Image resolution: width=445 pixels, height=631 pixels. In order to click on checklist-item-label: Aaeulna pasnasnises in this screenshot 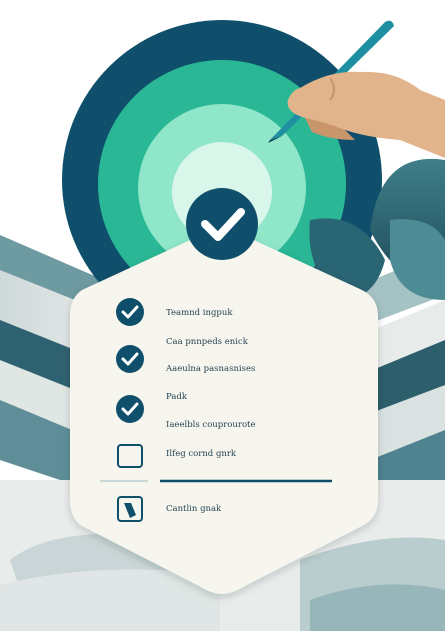, I will do `click(211, 369)`.